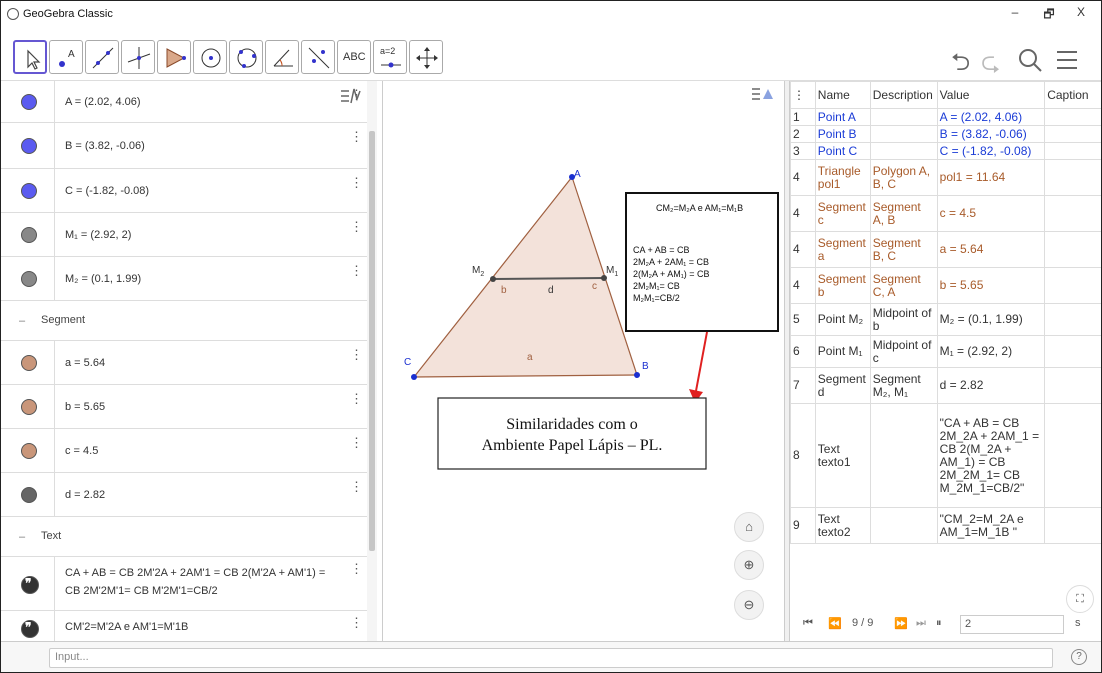  Describe the element at coordinates (426, 57) in the screenshot. I see `move-view-tool-button` at that location.